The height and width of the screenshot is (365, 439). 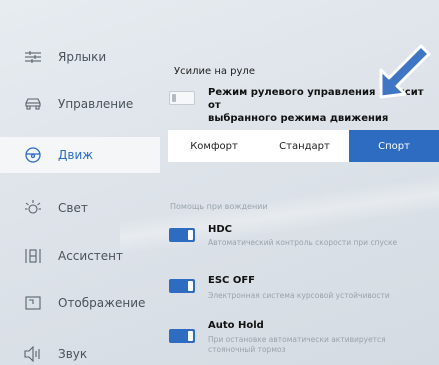 I want to click on steering-wheel-icon, so click(x=33, y=155).